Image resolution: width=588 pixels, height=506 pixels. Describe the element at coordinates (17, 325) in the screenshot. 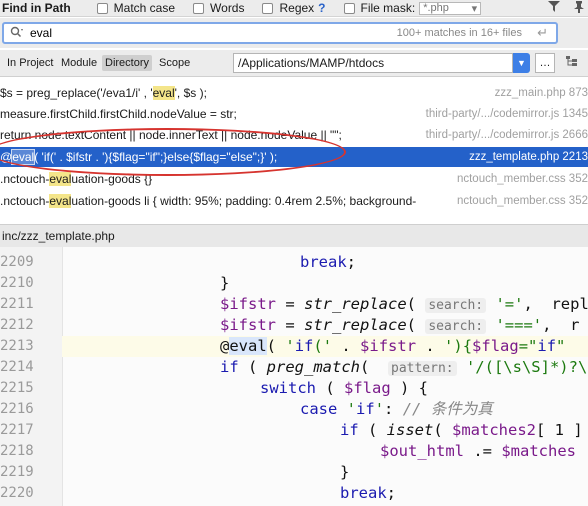

I see `line-number: 2212` at that location.